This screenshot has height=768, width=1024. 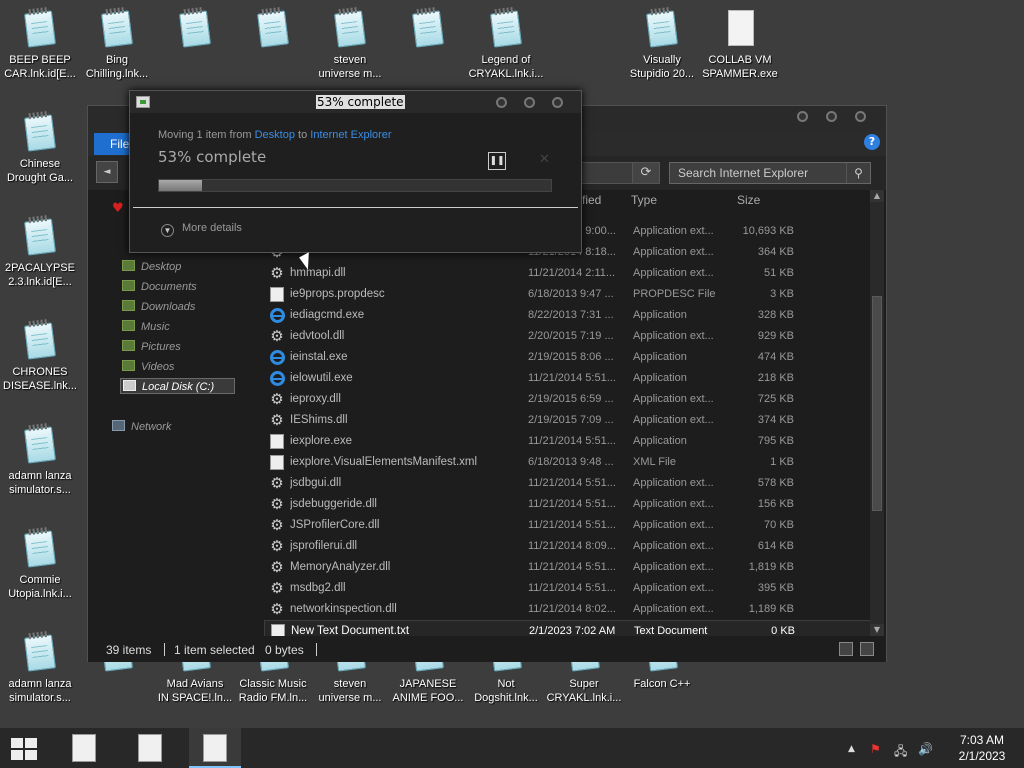 I want to click on nav-item-label: Videos, so click(x=158, y=367).